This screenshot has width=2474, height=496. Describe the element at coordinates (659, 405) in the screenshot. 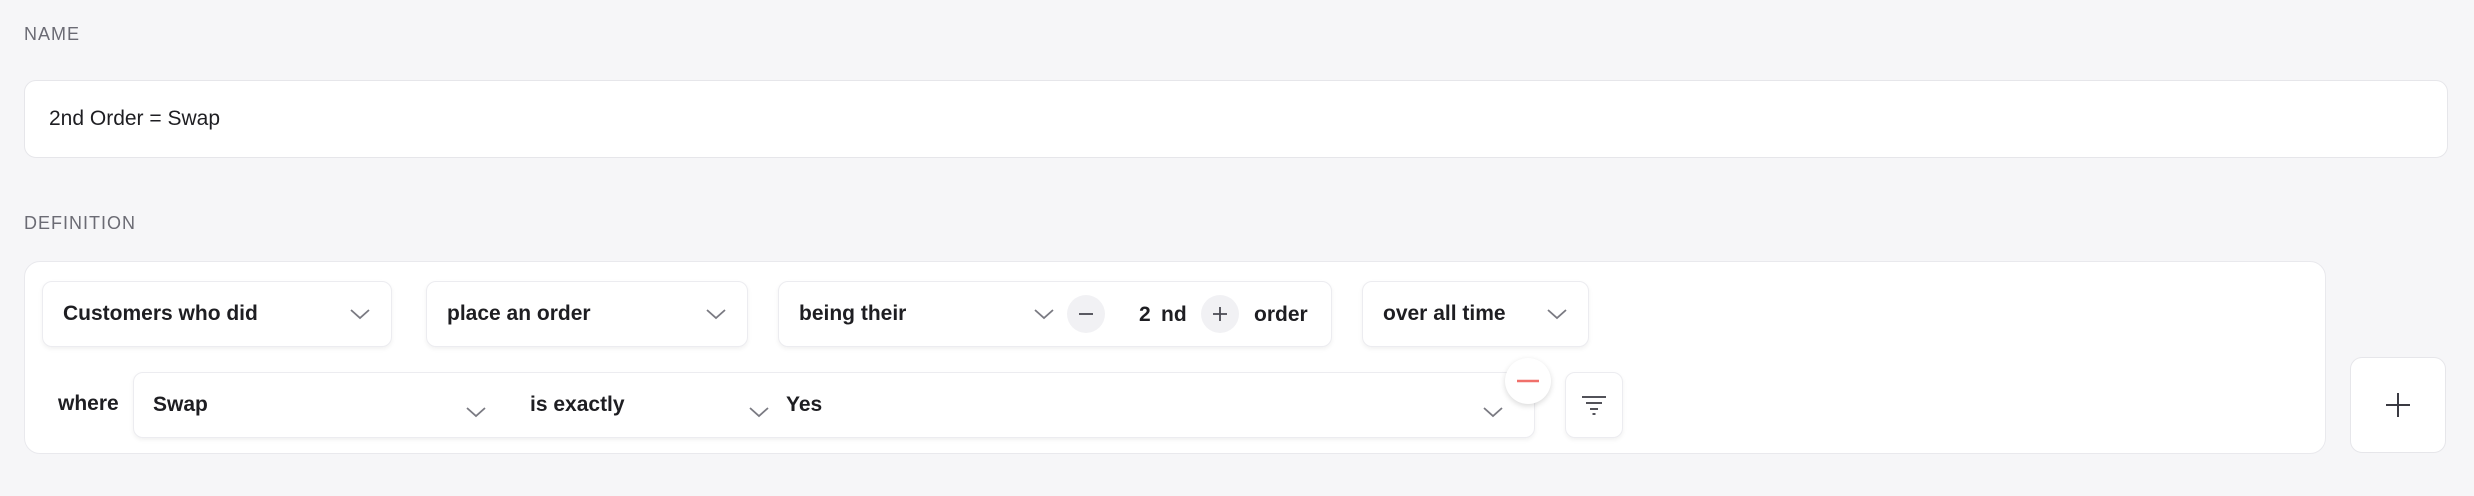

I see `operator-dropdown: is exactly` at that location.